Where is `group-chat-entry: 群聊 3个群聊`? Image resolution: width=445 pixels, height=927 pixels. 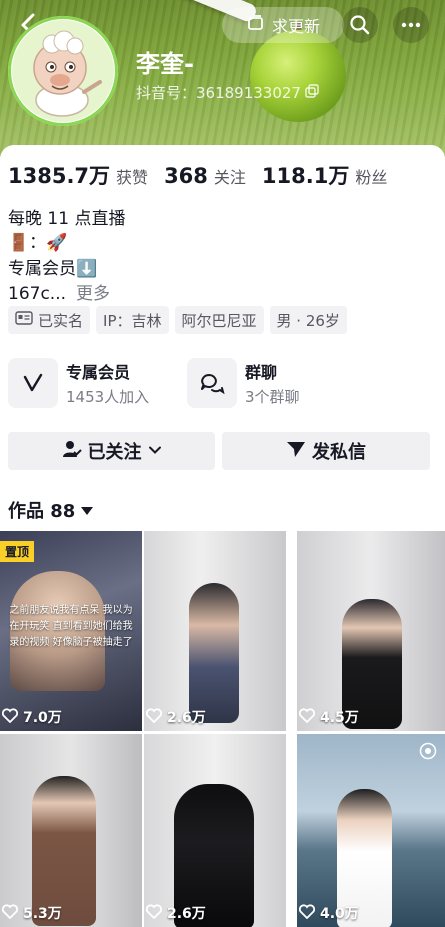
group-chat-entry: 群聊 3个群聊 is located at coordinates (243, 383).